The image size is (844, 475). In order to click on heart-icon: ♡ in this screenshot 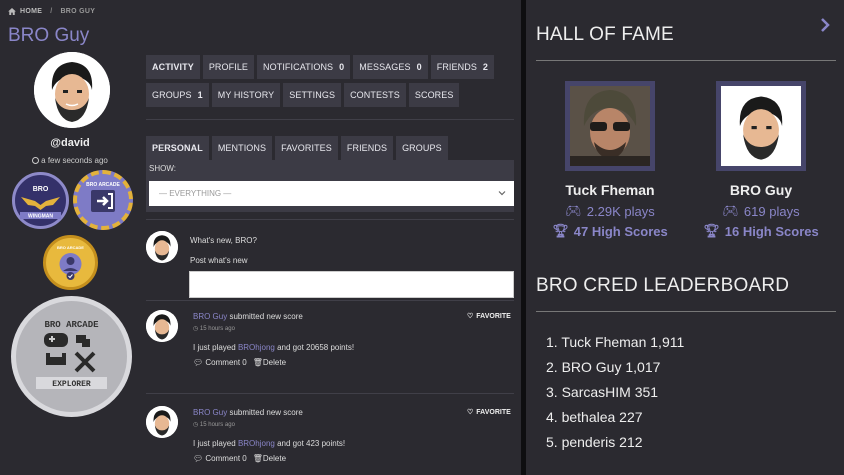, I will do `click(470, 412)`.